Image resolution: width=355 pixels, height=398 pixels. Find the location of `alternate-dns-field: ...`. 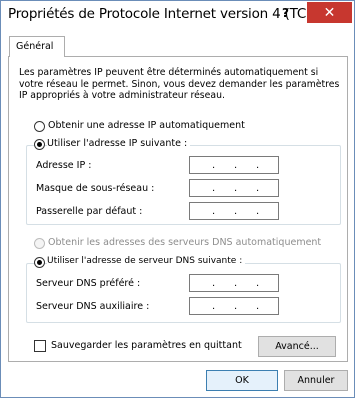

alternate-dns-field: ... is located at coordinates (234, 306).